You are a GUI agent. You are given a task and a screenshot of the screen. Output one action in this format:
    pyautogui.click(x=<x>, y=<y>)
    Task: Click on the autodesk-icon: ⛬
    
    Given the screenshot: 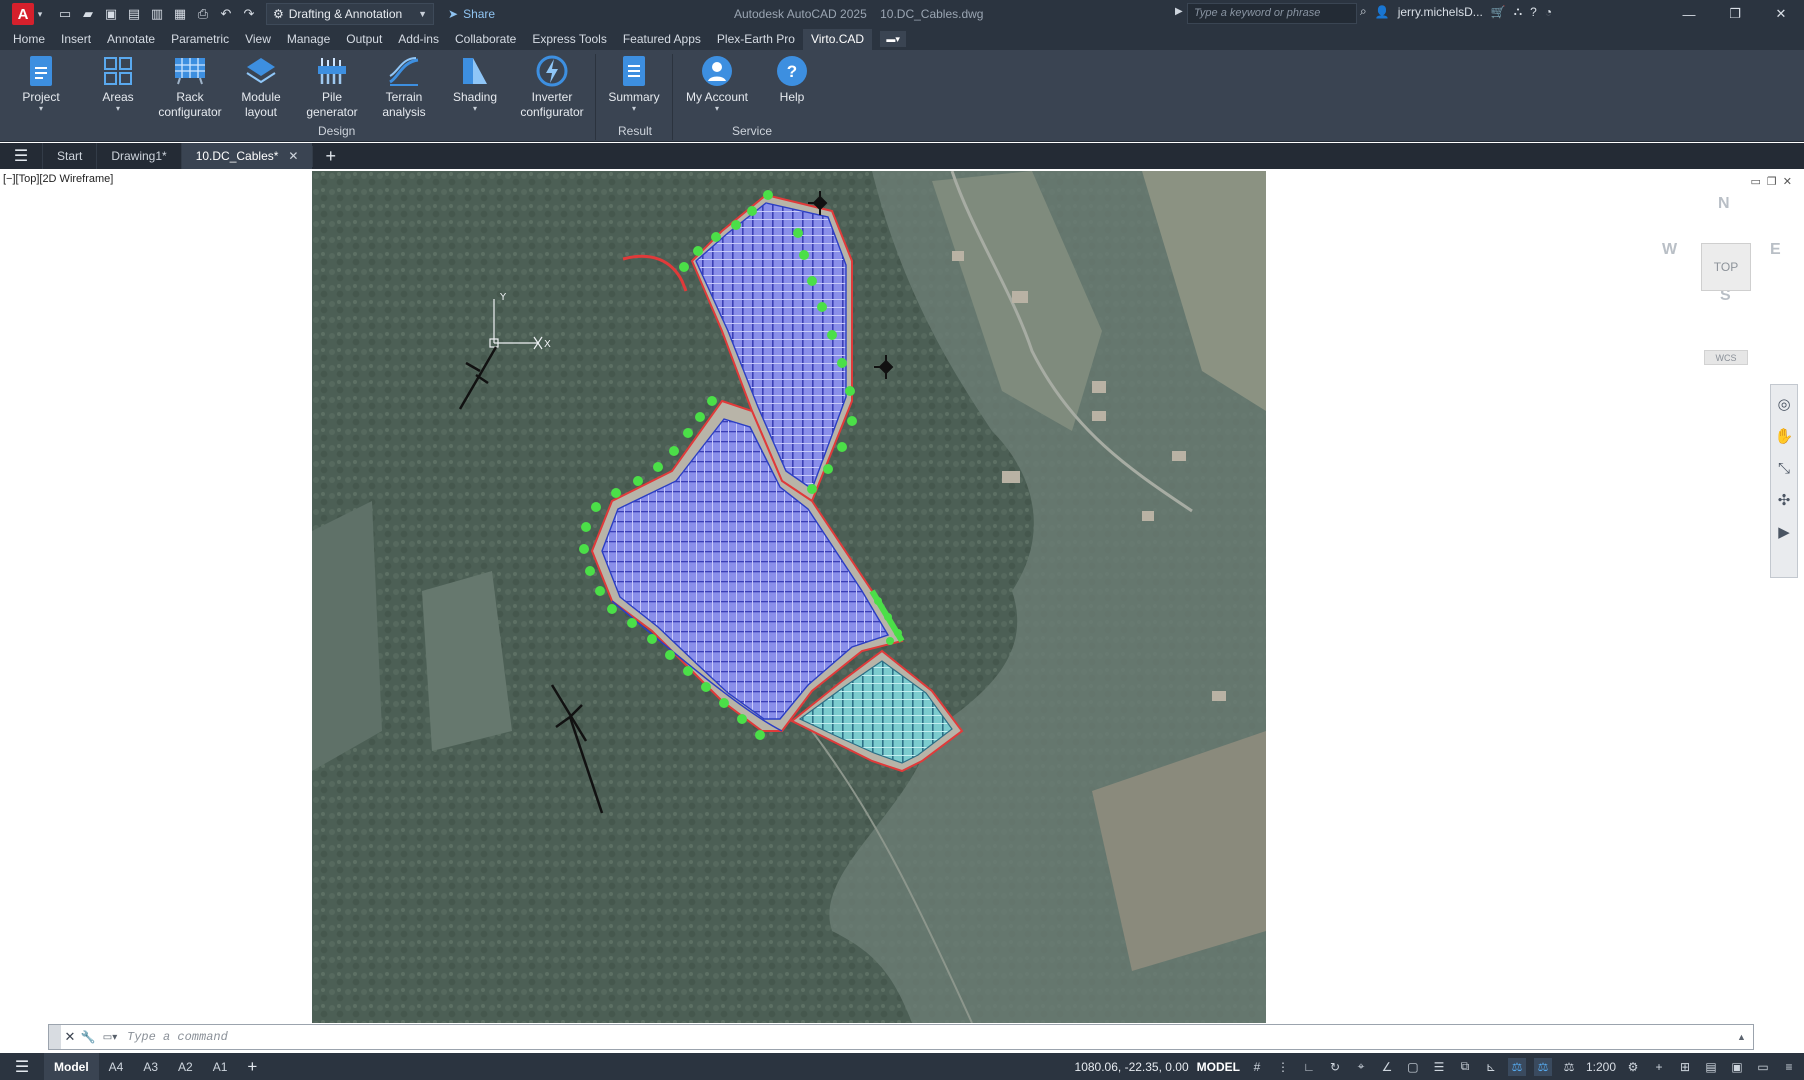 What is the action you would take?
    pyautogui.click(x=1518, y=11)
    